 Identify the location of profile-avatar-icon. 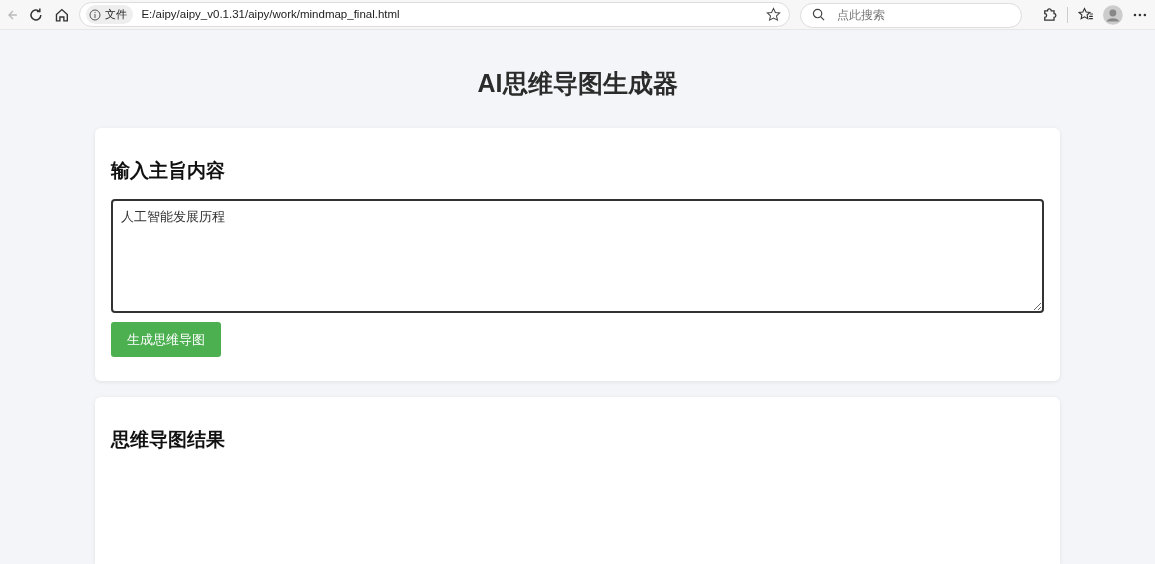
(1113, 14).